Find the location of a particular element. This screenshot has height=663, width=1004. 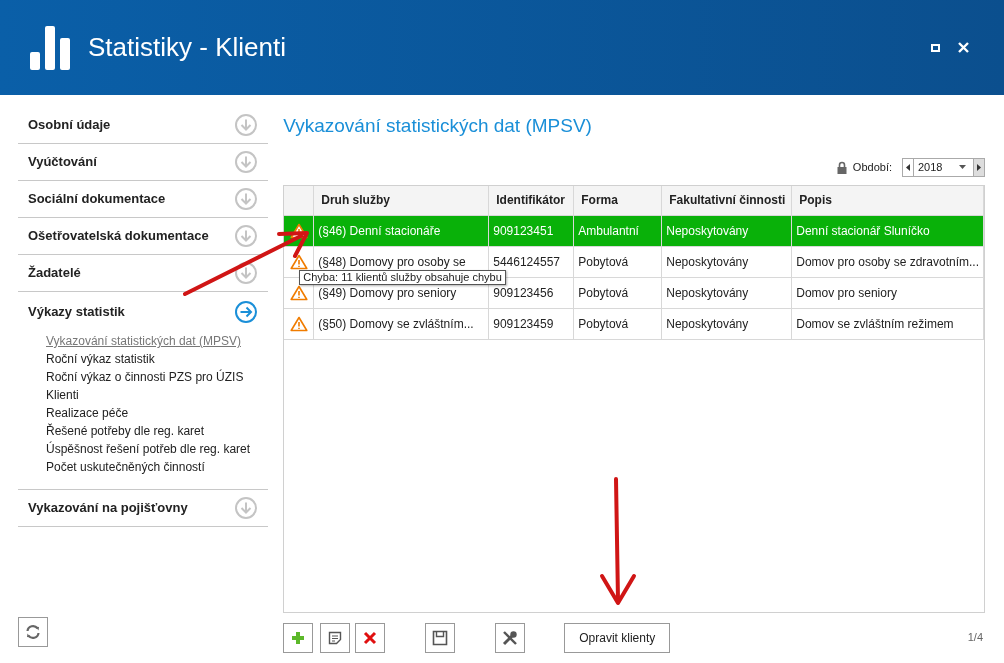

table-row: (§50) Domovy se zvláštním... 909123459 Pobytová Neposkytovány Domov se zvláštním režimem is located at coordinates (634, 324).